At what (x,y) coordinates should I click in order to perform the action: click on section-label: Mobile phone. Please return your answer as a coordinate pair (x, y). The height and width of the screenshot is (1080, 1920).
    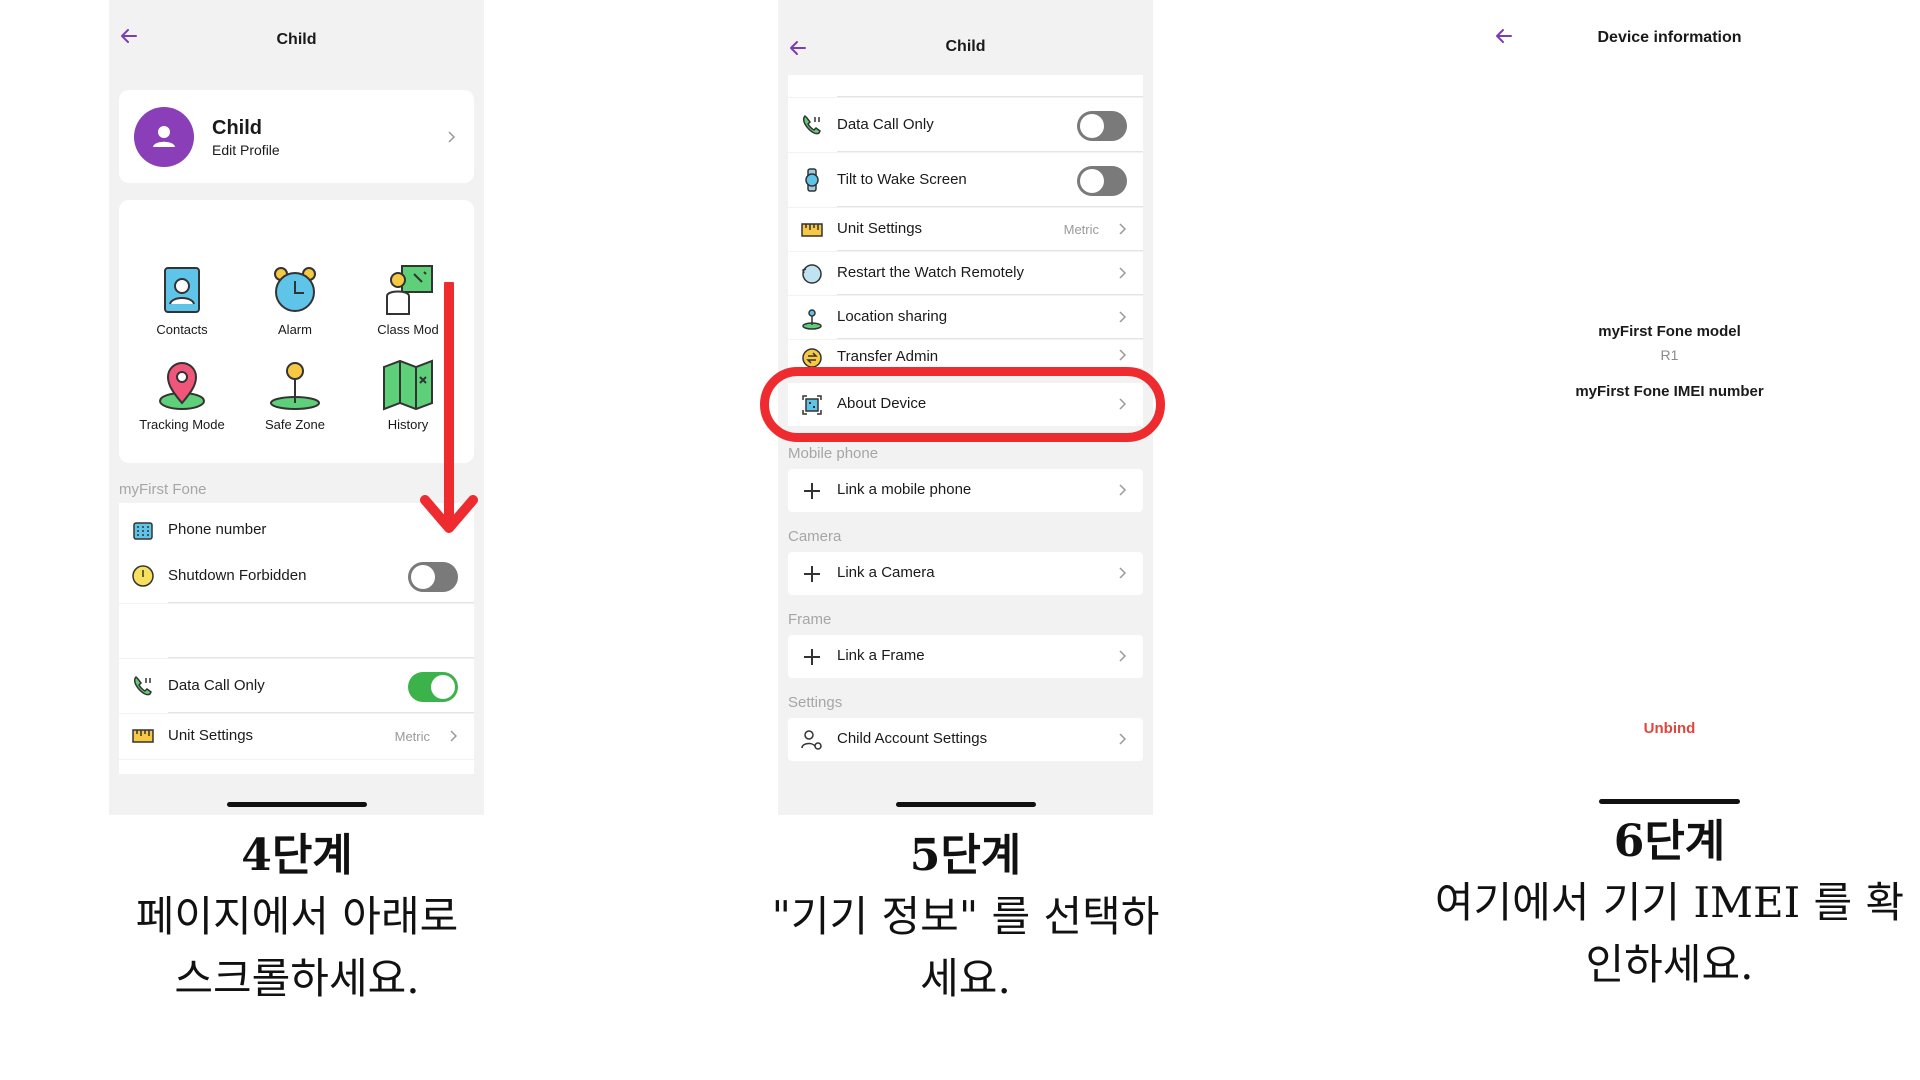
    Looking at the image, I should click on (833, 453).